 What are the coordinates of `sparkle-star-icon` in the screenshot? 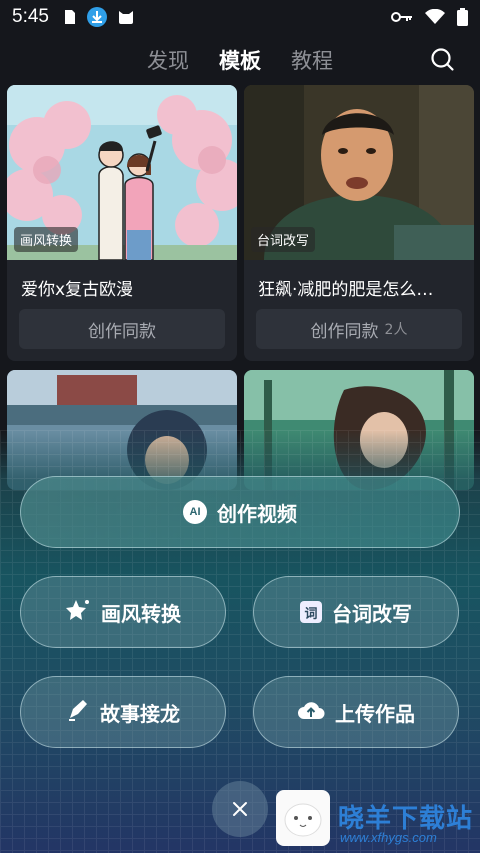 It's located at (78, 612).